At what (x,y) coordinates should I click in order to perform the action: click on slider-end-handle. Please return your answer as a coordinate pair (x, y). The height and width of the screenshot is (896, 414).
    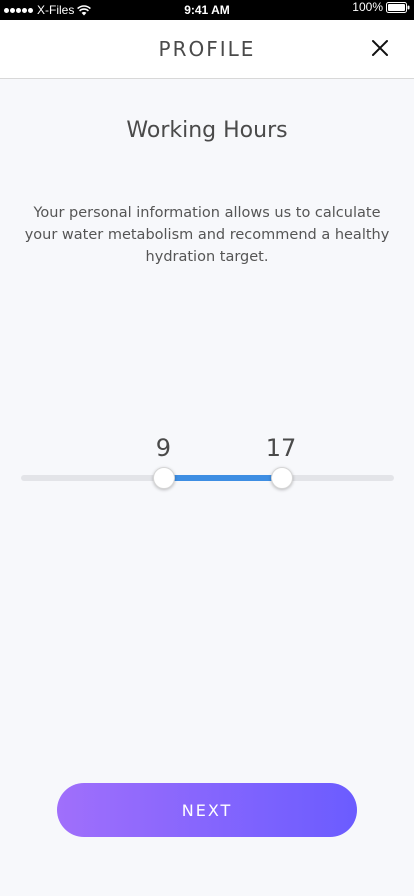
    Looking at the image, I should click on (282, 478).